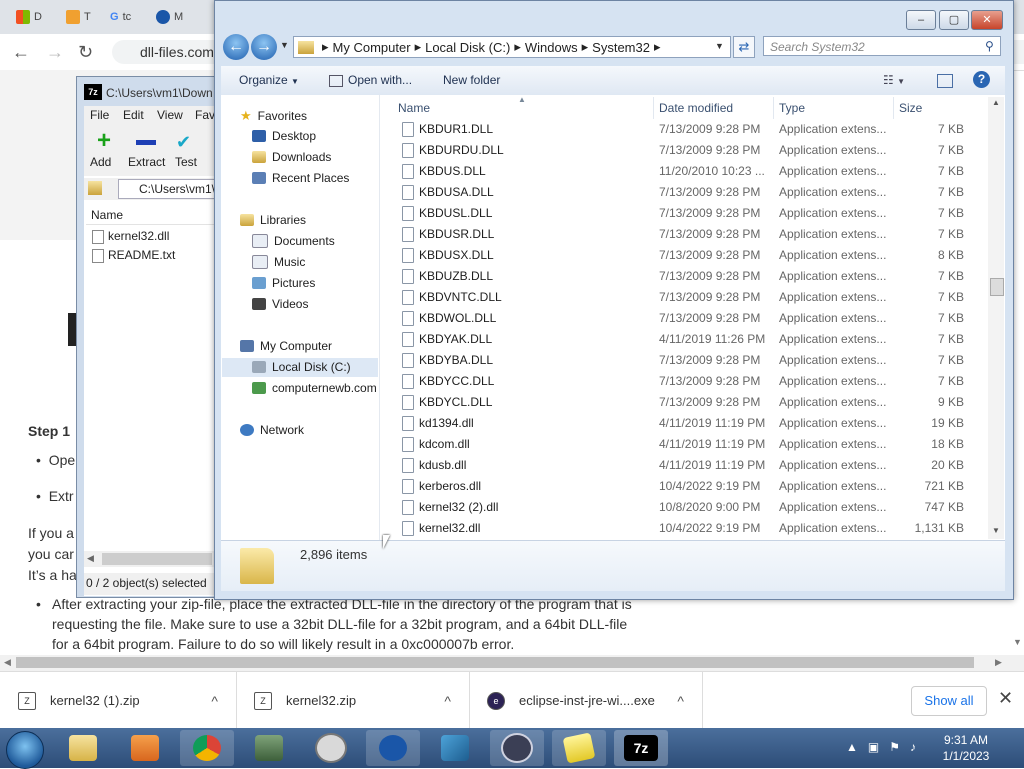 This screenshot has width=1024, height=769. What do you see at coordinates (150, 214) in the screenshot?
I see `7zip-column-header: Name` at bounding box center [150, 214].